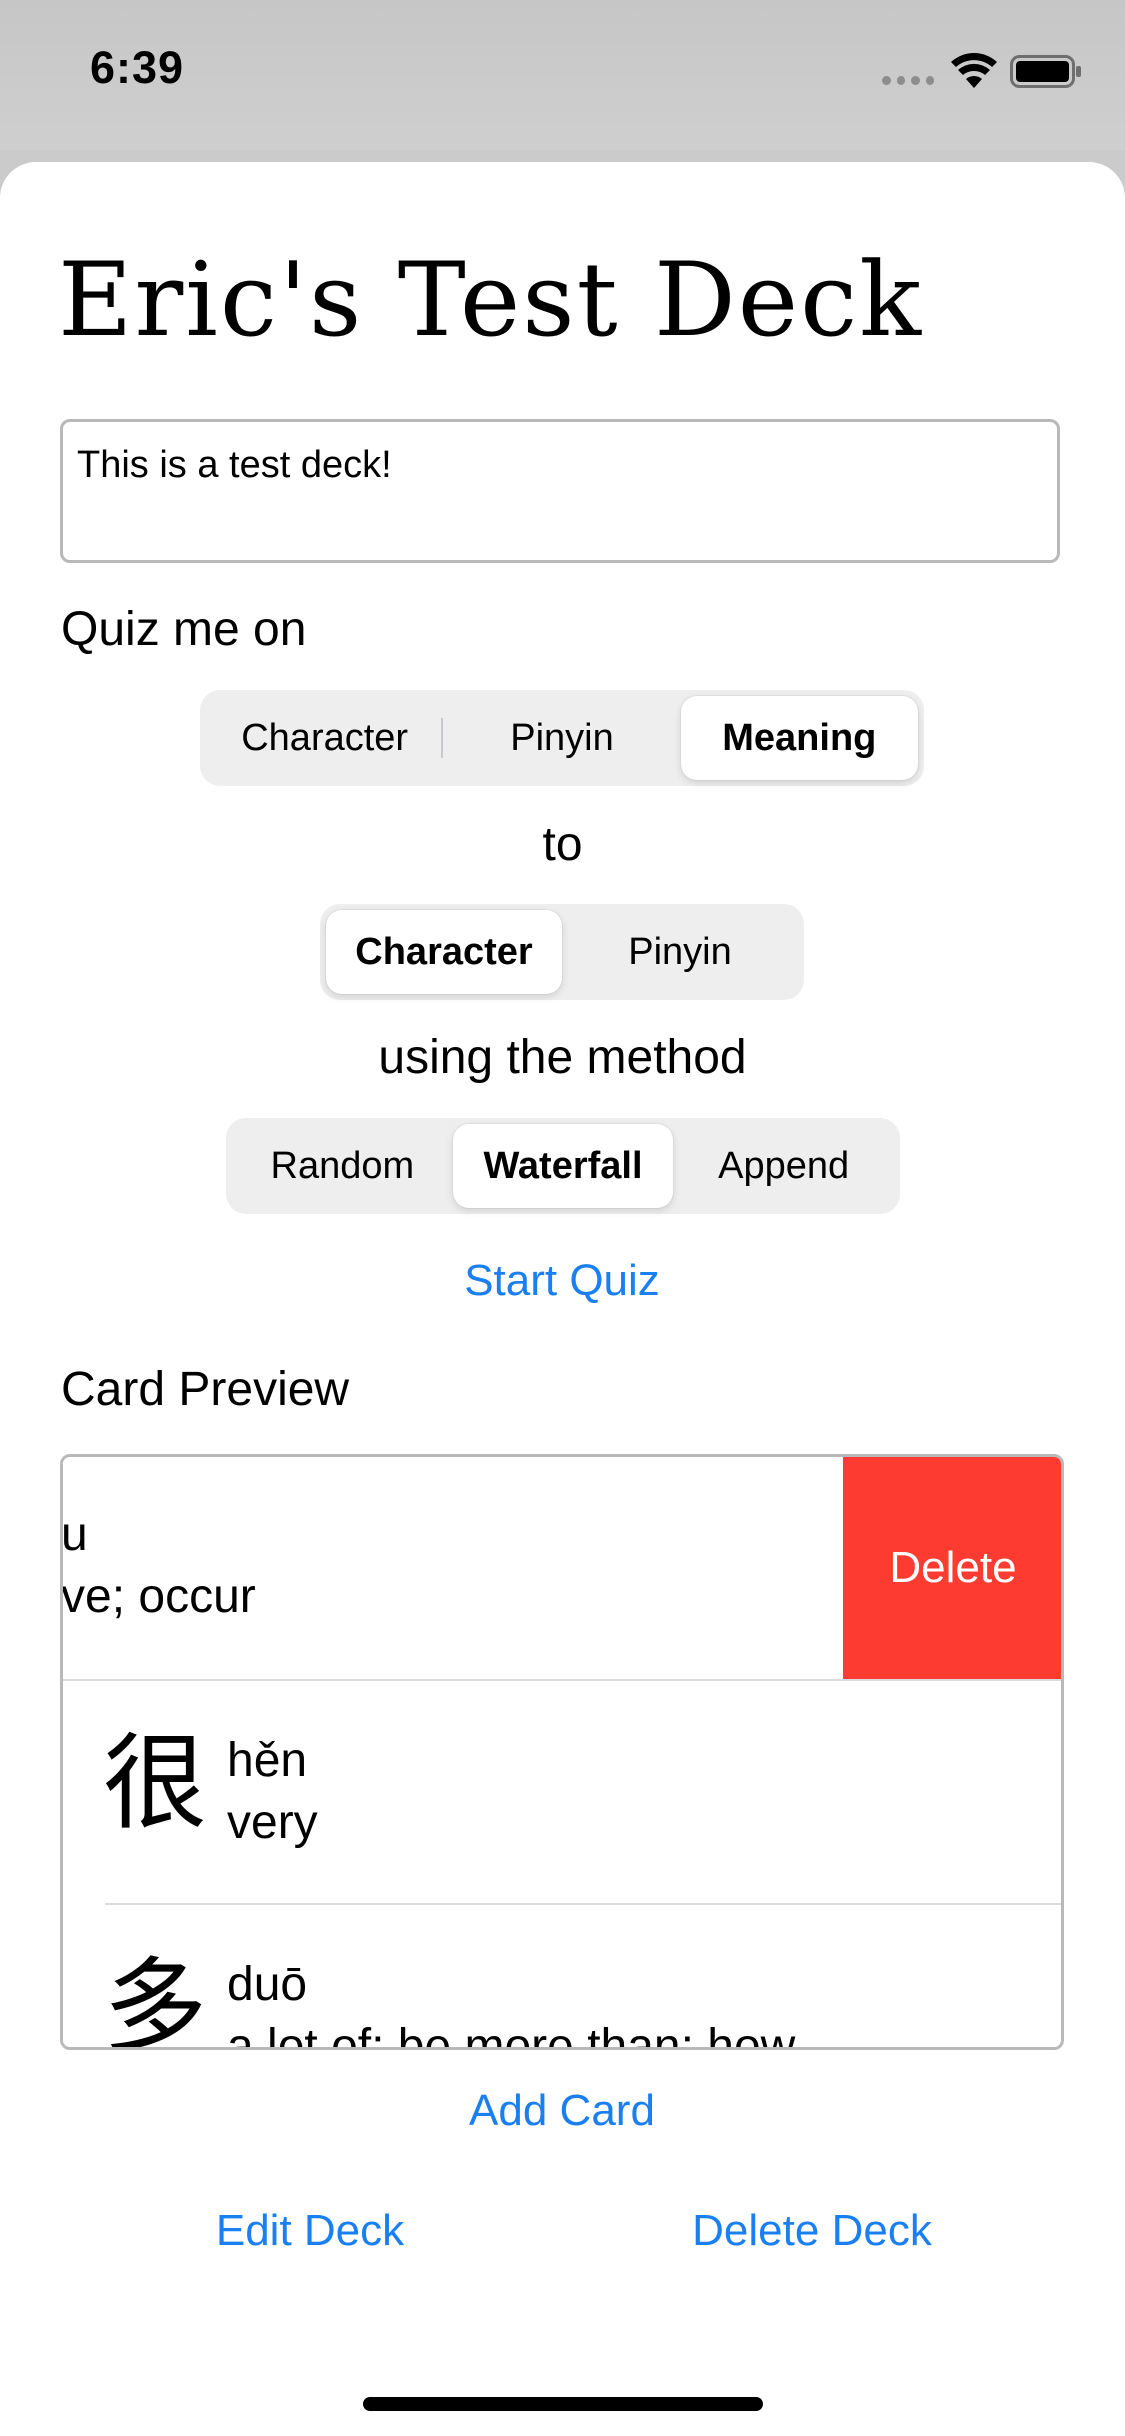 The image size is (1125, 2436). I want to click on card-row: 多 duō a lot of; be more than; how, so click(562, 1977).